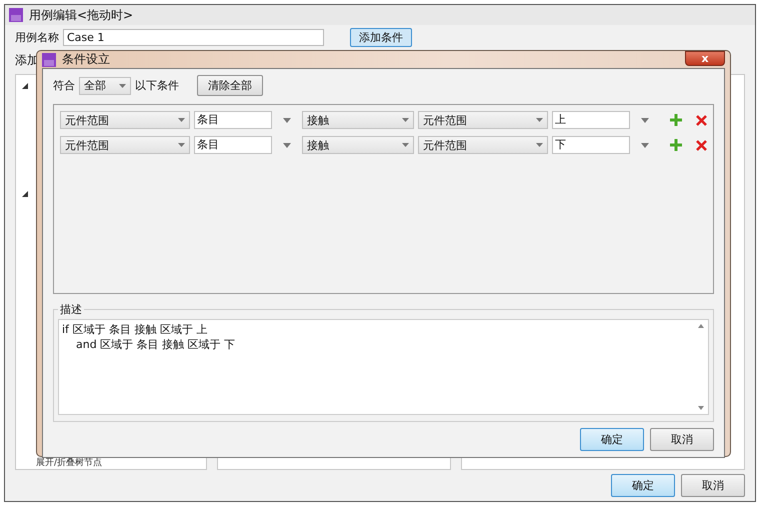  What do you see at coordinates (705, 58) in the screenshot?
I see `close-button: x` at bounding box center [705, 58].